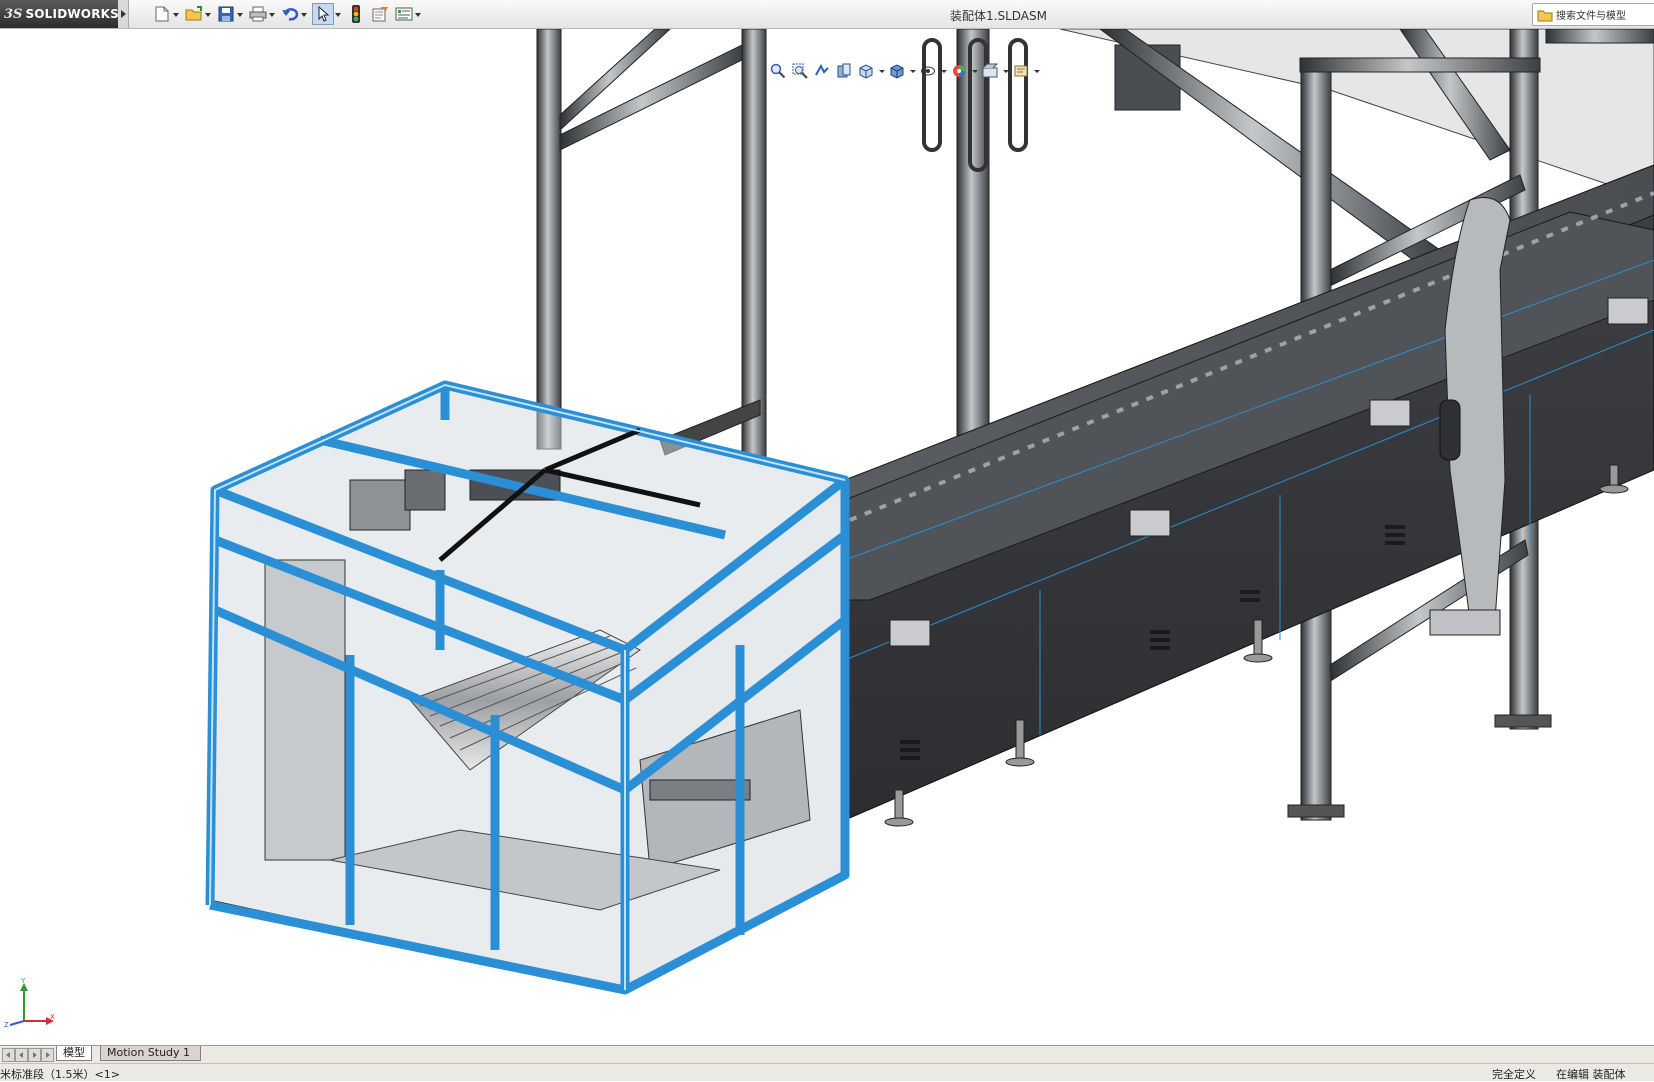  What do you see at coordinates (226, 14) in the screenshot?
I see `save-icon` at bounding box center [226, 14].